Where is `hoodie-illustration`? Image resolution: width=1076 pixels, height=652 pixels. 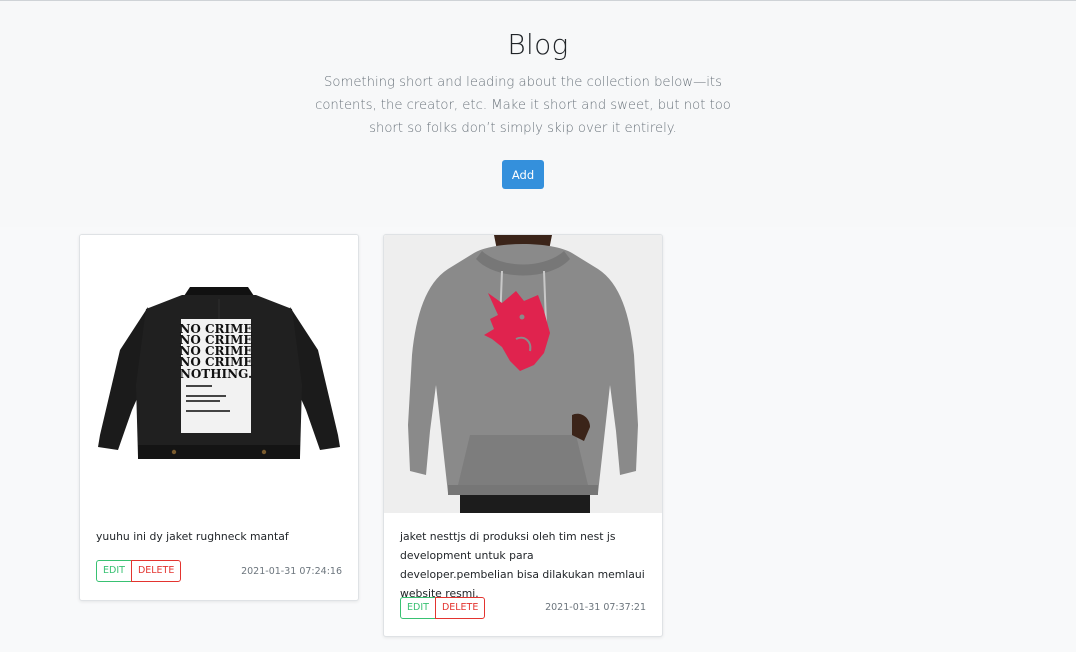 hoodie-illustration is located at coordinates (523, 374).